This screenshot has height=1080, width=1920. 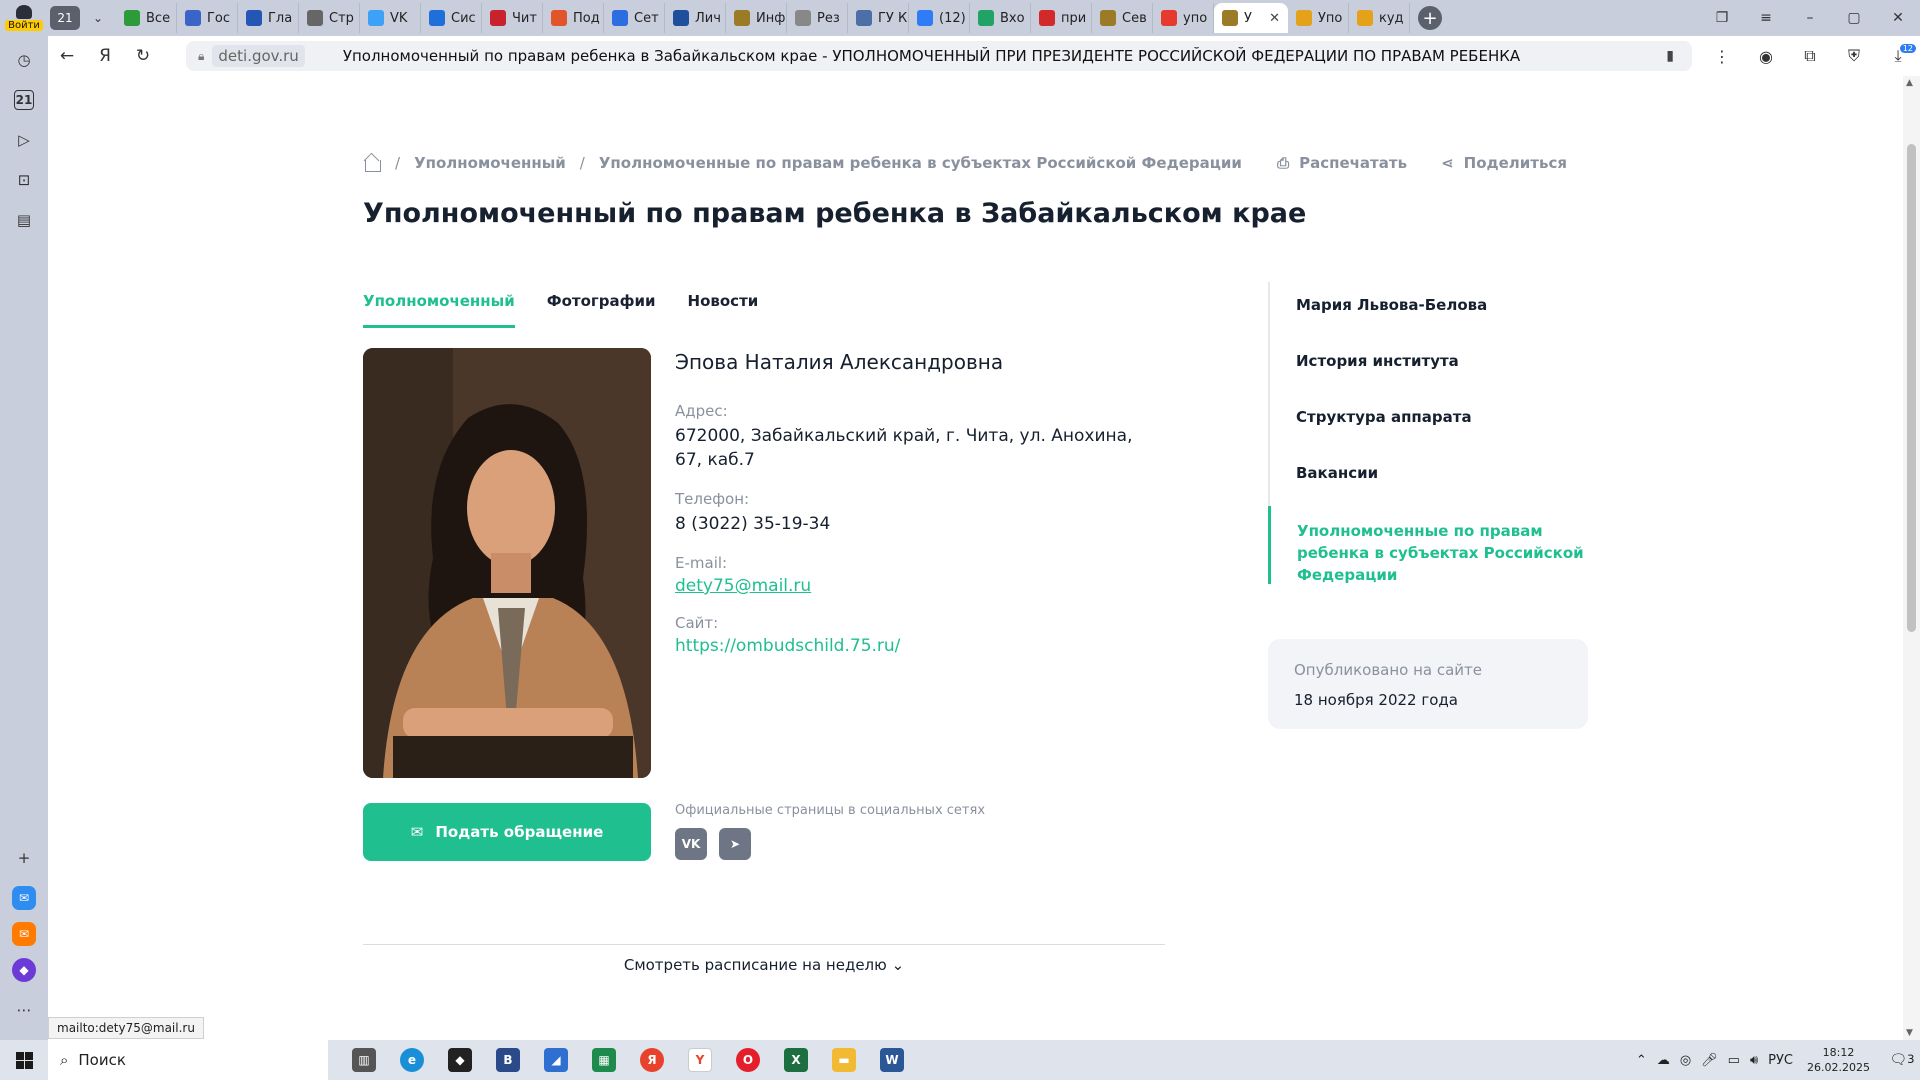 What do you see at coordinates (188, 1060) in the screenshot?
I see `taskbar-search: ⌕ Поиск` at bounding box center [188, 1060].